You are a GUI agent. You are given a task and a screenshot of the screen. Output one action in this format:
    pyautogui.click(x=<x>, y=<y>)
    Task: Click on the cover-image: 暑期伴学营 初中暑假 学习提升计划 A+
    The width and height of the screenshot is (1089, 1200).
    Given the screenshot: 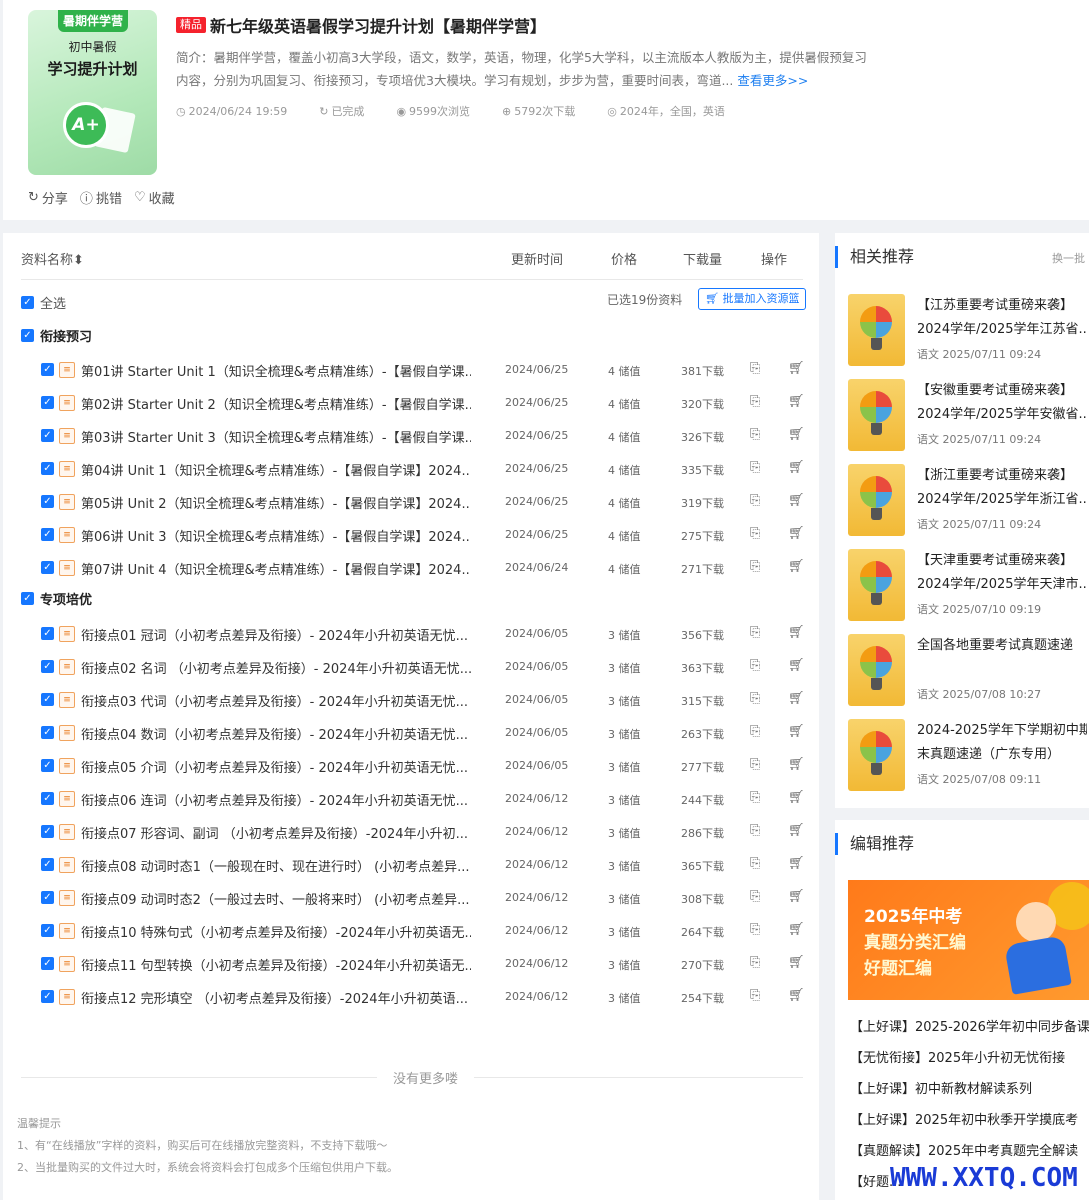 What is the action you would take?
    pyautogui.click(x=92, y=92)
    